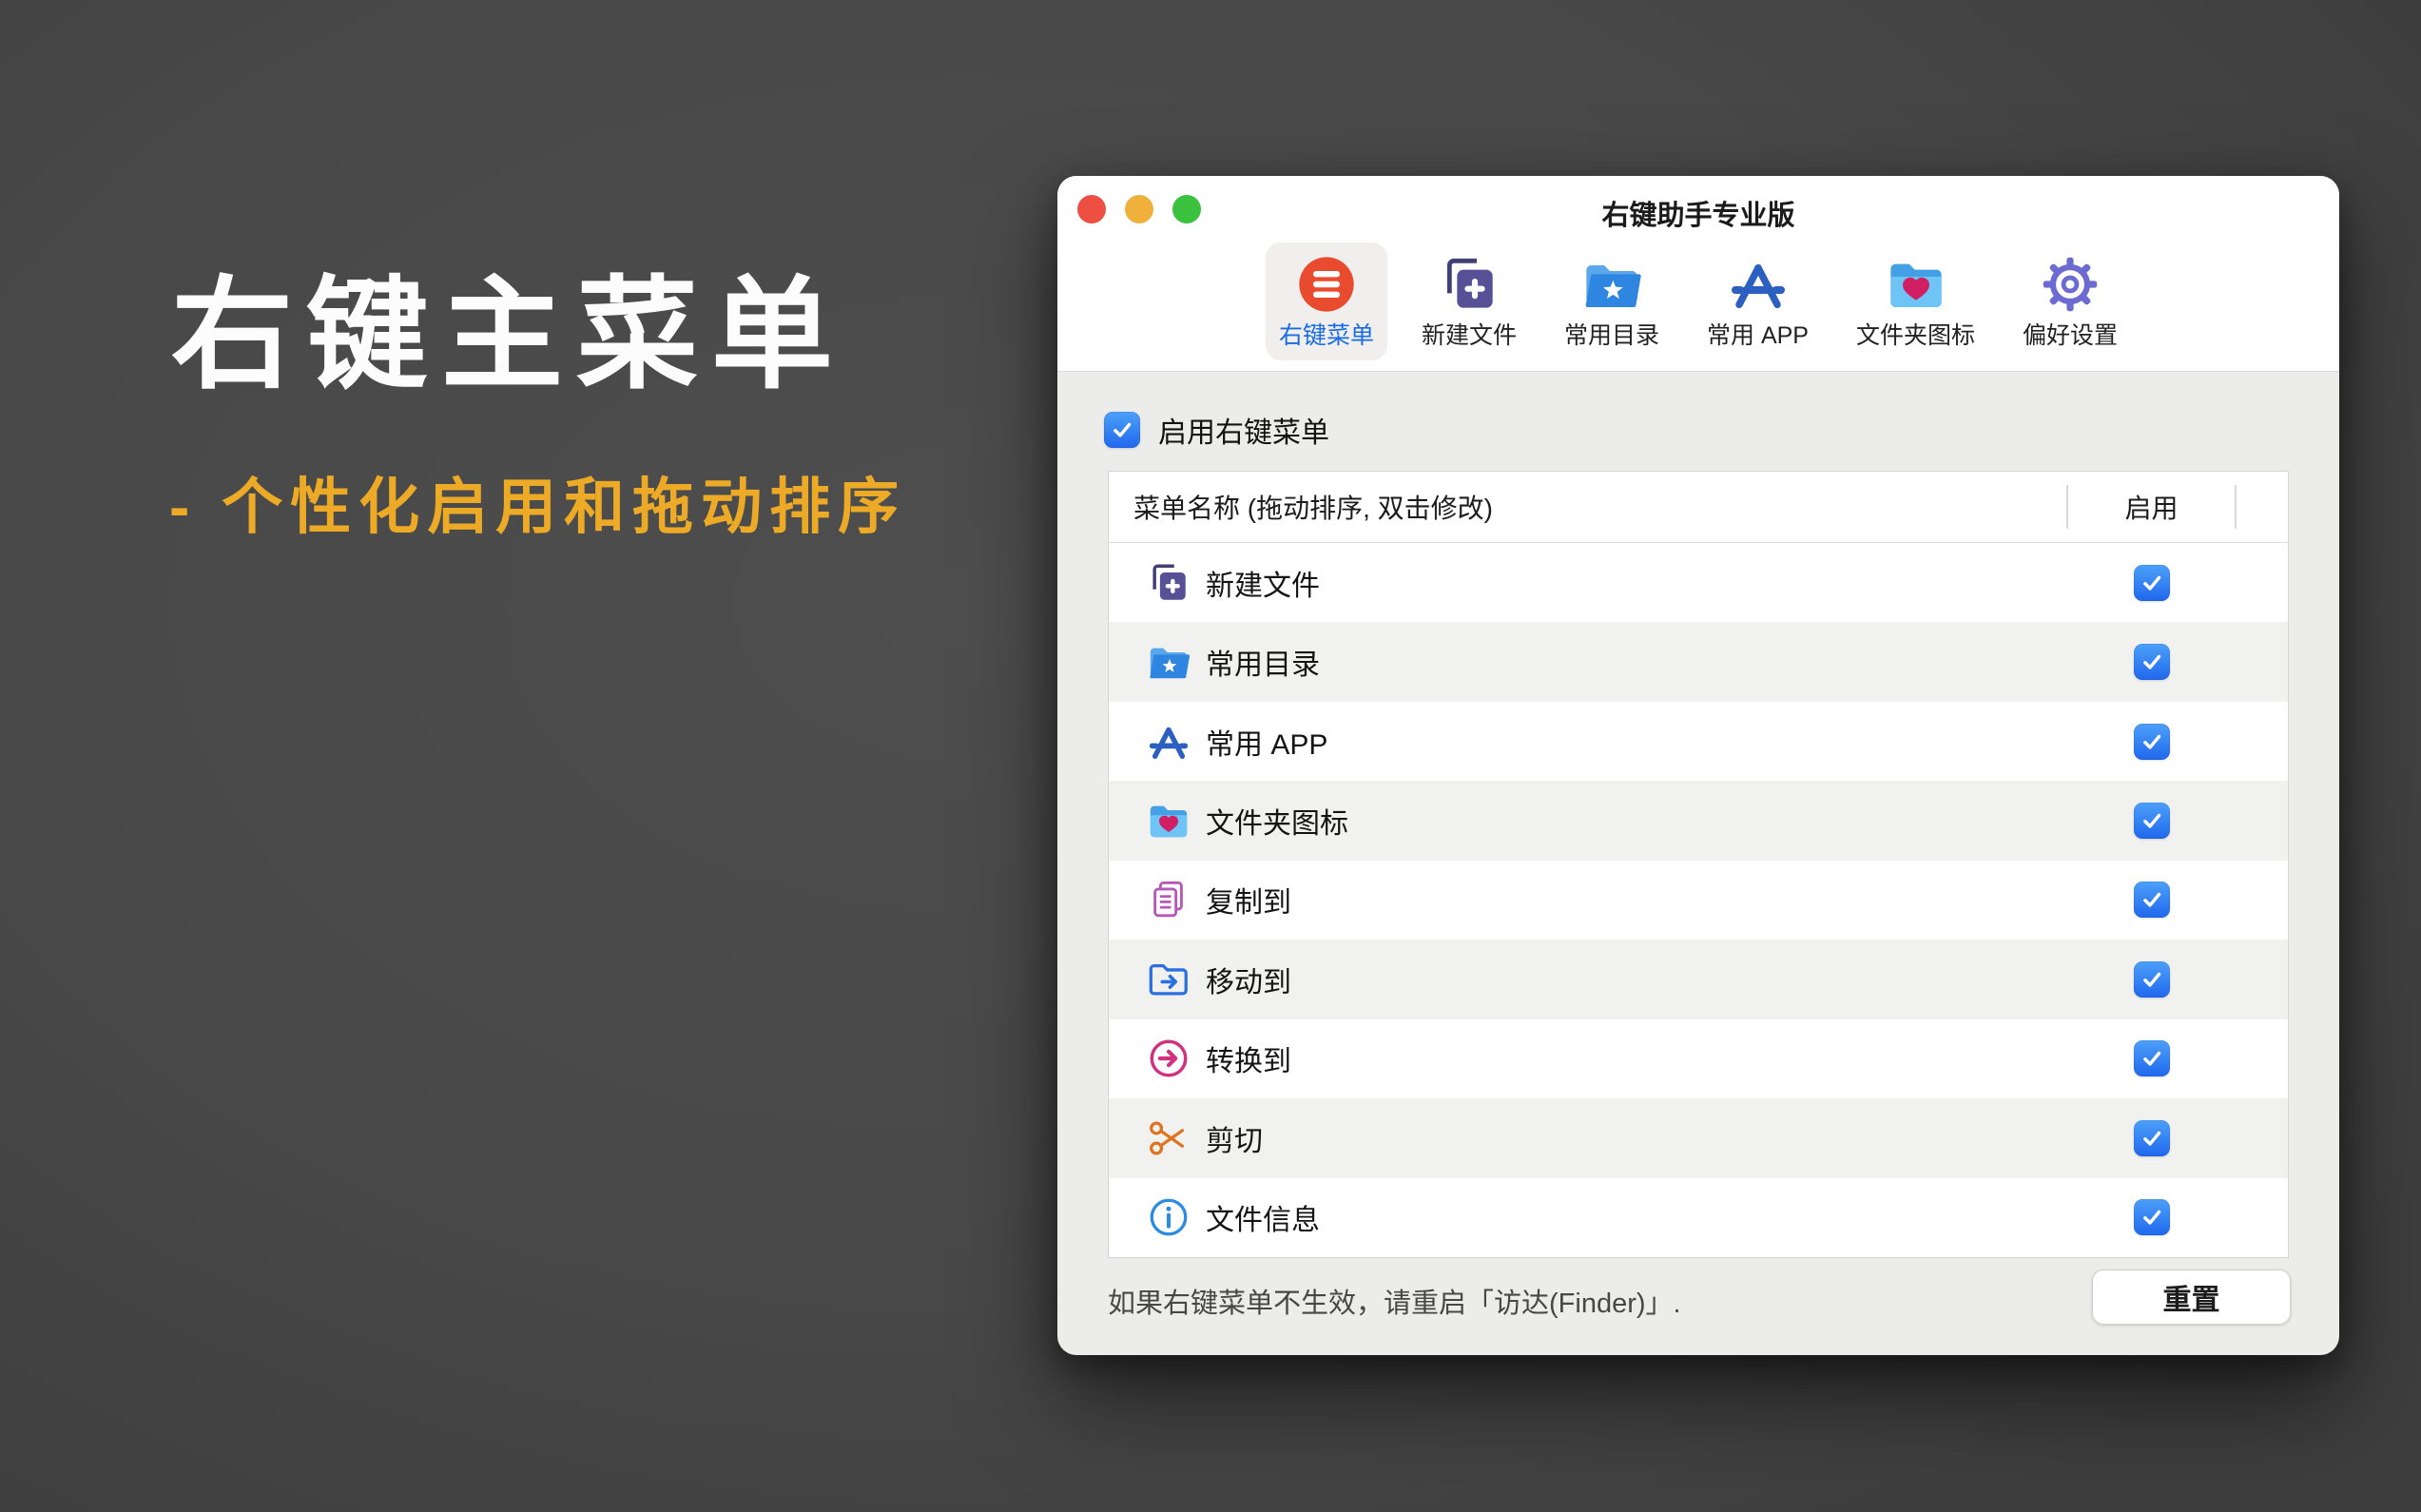  Describe the element at coordinates (1698, 662) in the screenshot. I see `table-row-favorite-folders: 常用目录` at that location.